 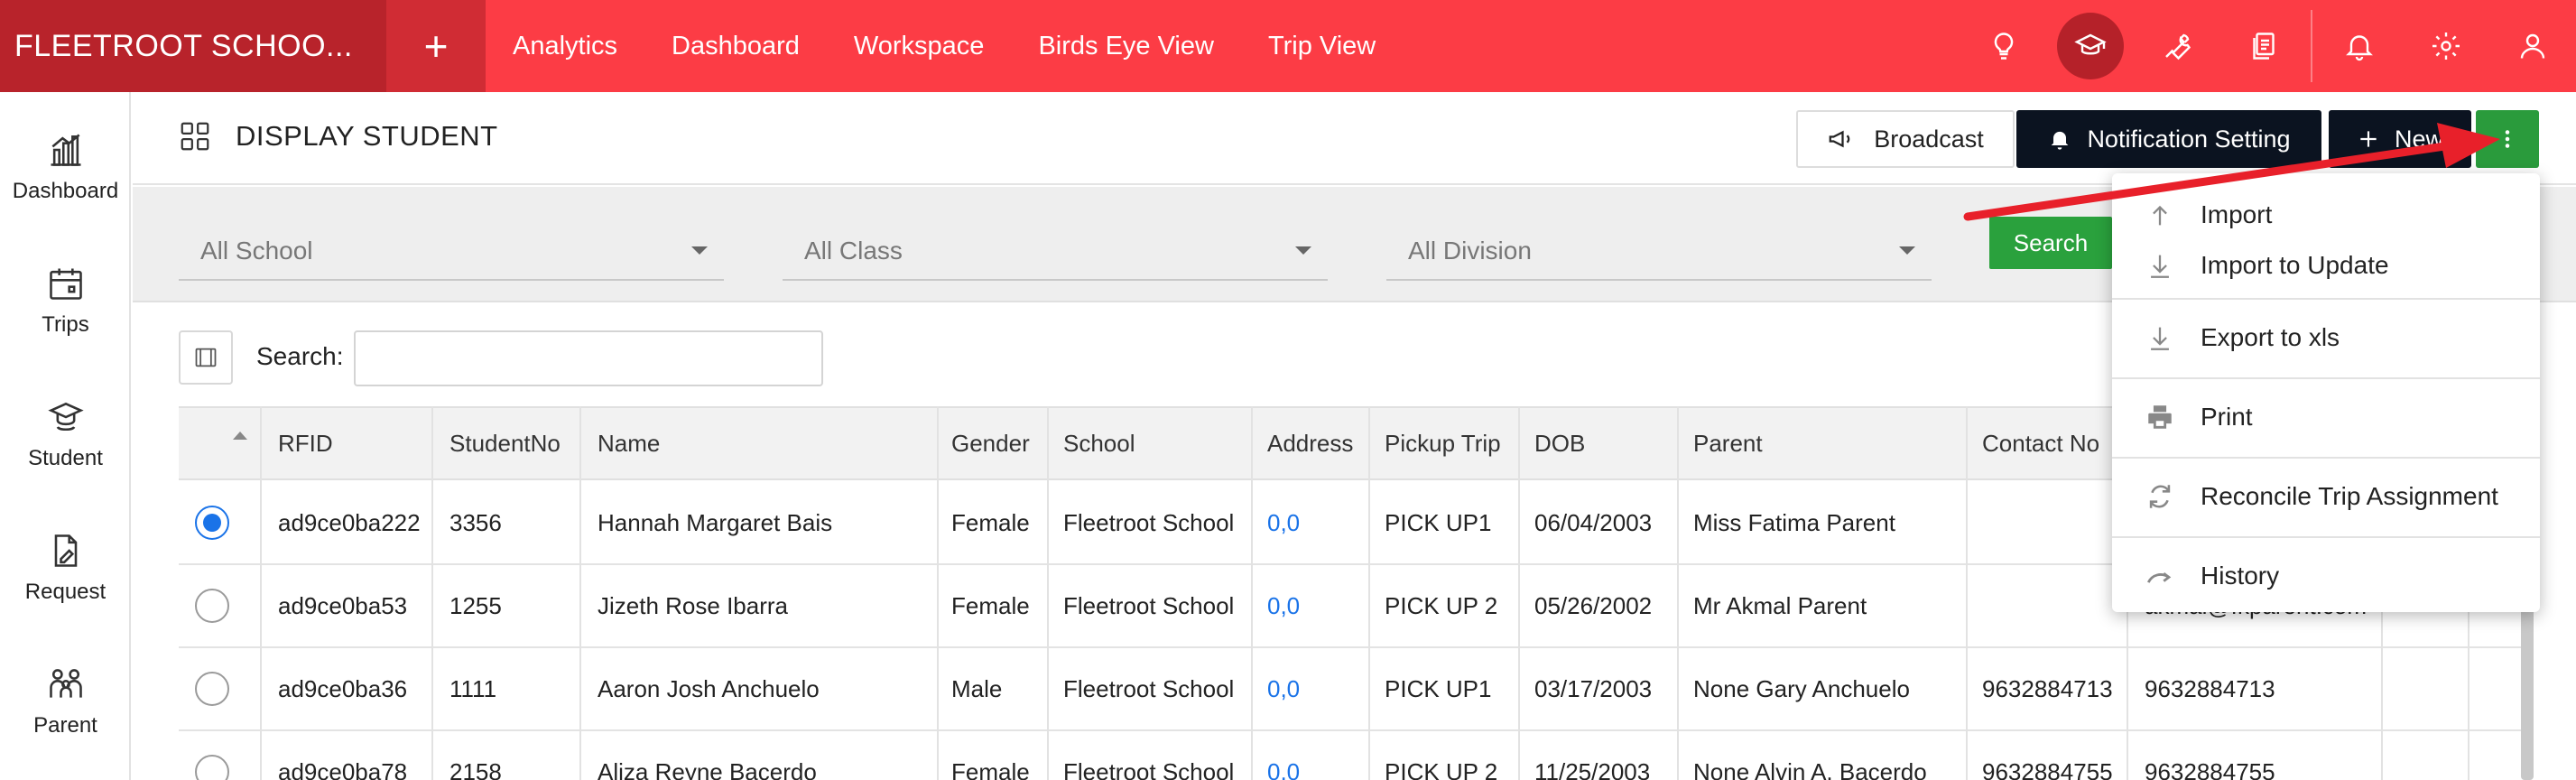 What do you see at coordinates (2004, 46) in the screenshot?
I see `lightbulb-icon` at bounding box center [2004, 46].